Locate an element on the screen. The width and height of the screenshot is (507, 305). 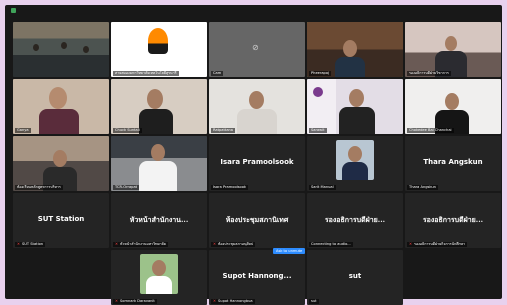
participant-name: Thara Angskun is located at coordinates (422, 187).